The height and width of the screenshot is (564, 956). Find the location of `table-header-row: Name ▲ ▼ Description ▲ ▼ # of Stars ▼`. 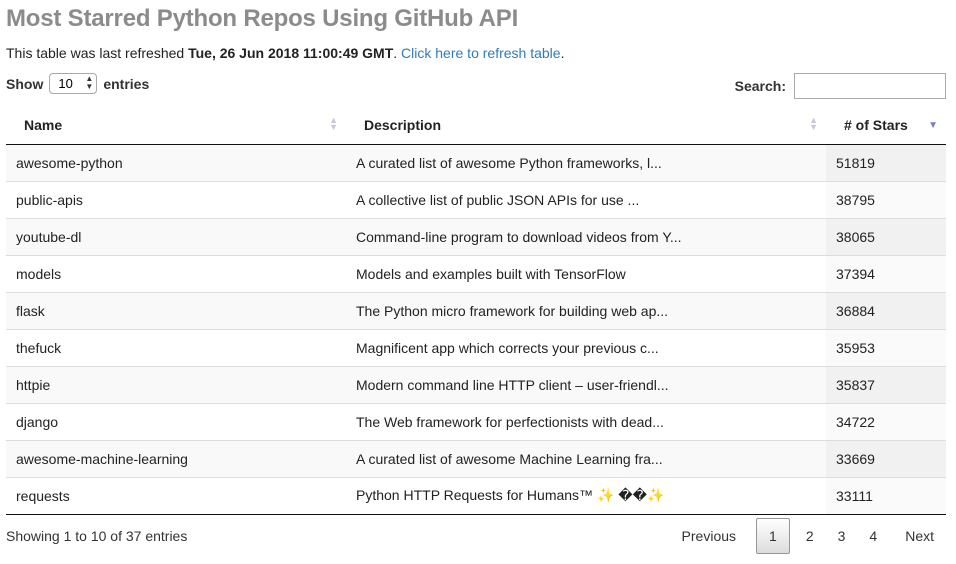

table-header-row: Name ▲ ▼ Description ▲ ▼ # of Stars ▼ is located at coordinates (476, 125).